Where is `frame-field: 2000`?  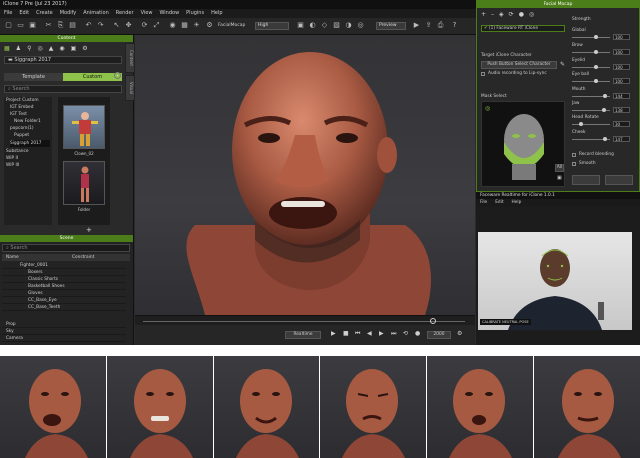
frame-field: 2000 is located at coordinates (439, 335).